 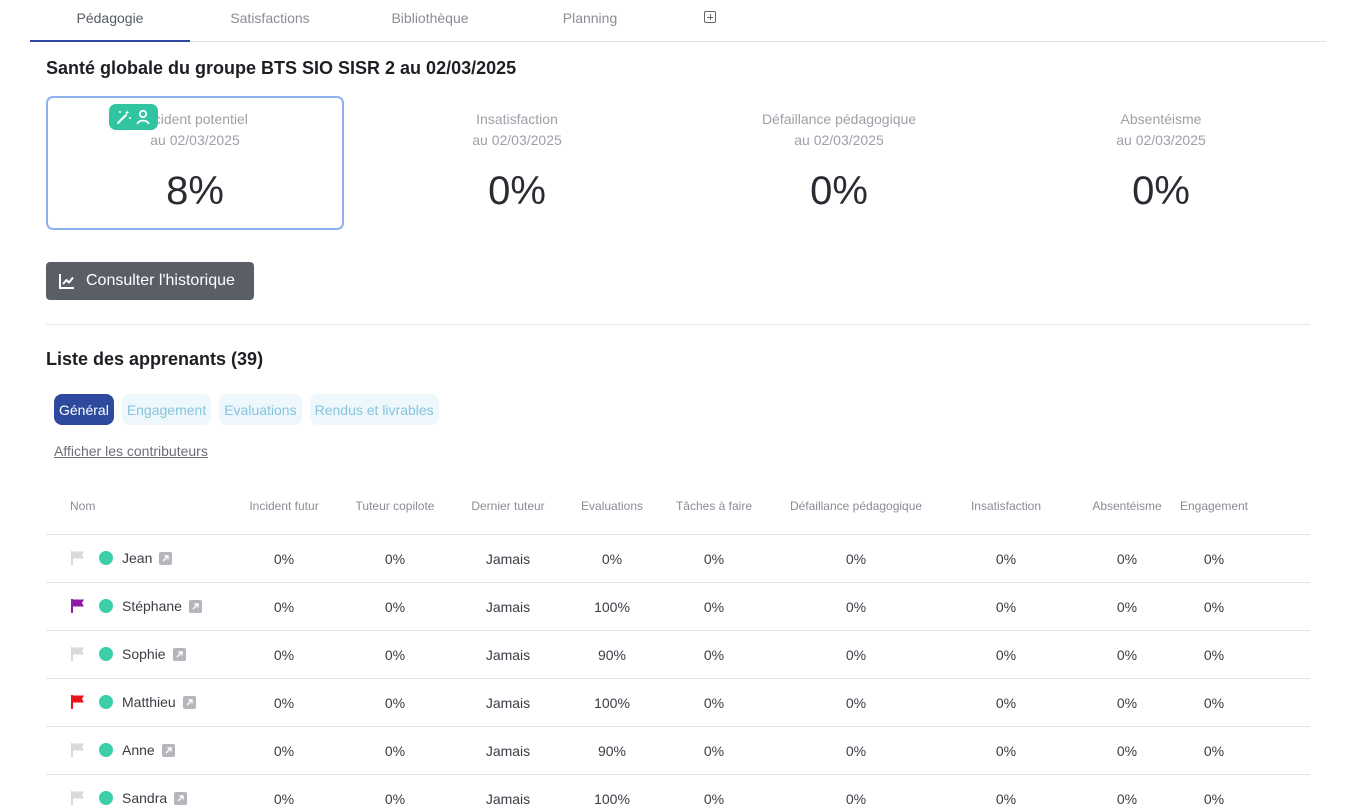 I want to click on table-row: Matthieu 0% 0% Jamais 100% 0% 0% 0% 0% 0%, so click(x=678, y=703).